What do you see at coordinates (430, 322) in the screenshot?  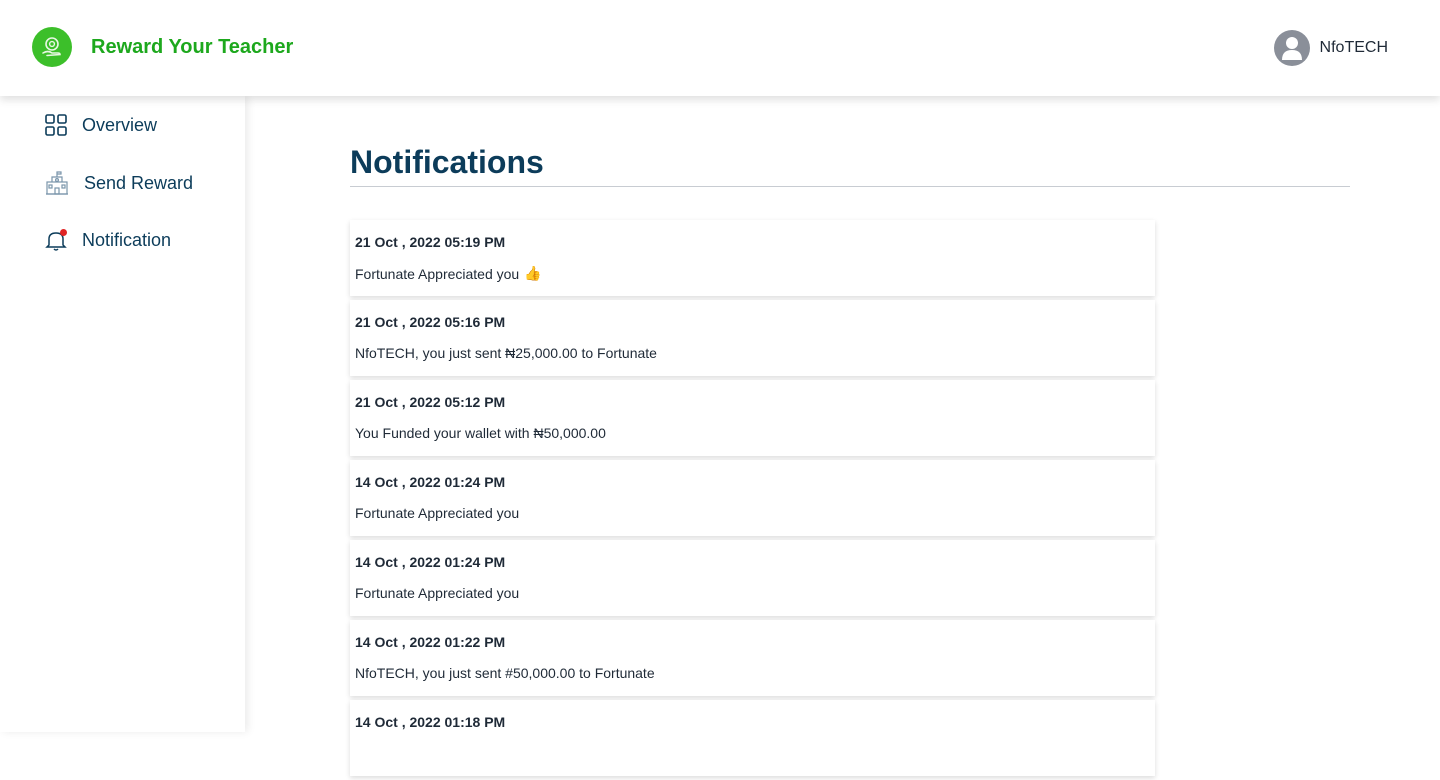 I see `notification-date: 21 Oct , 2022 05:16 PM` at bounding box center [430, 322].